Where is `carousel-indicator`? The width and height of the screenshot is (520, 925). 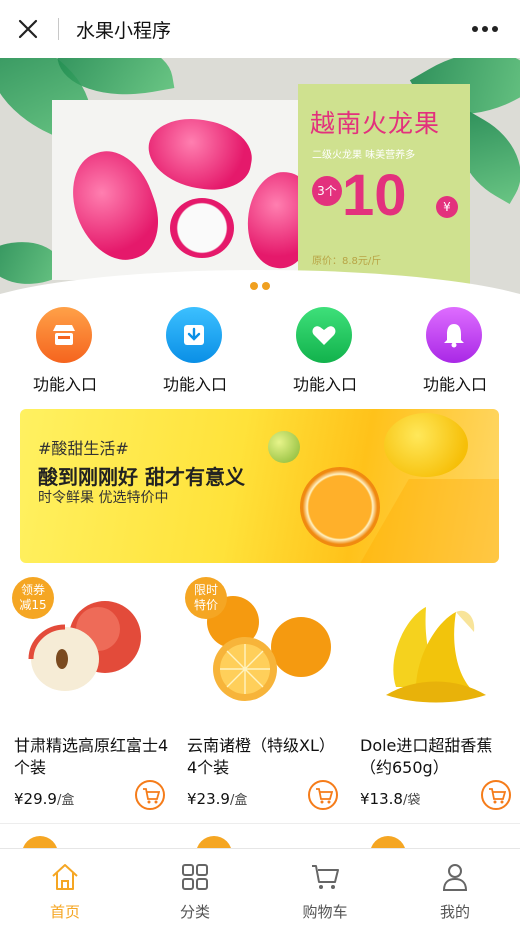 carousel-indicator is located at coordinates (260, 282).